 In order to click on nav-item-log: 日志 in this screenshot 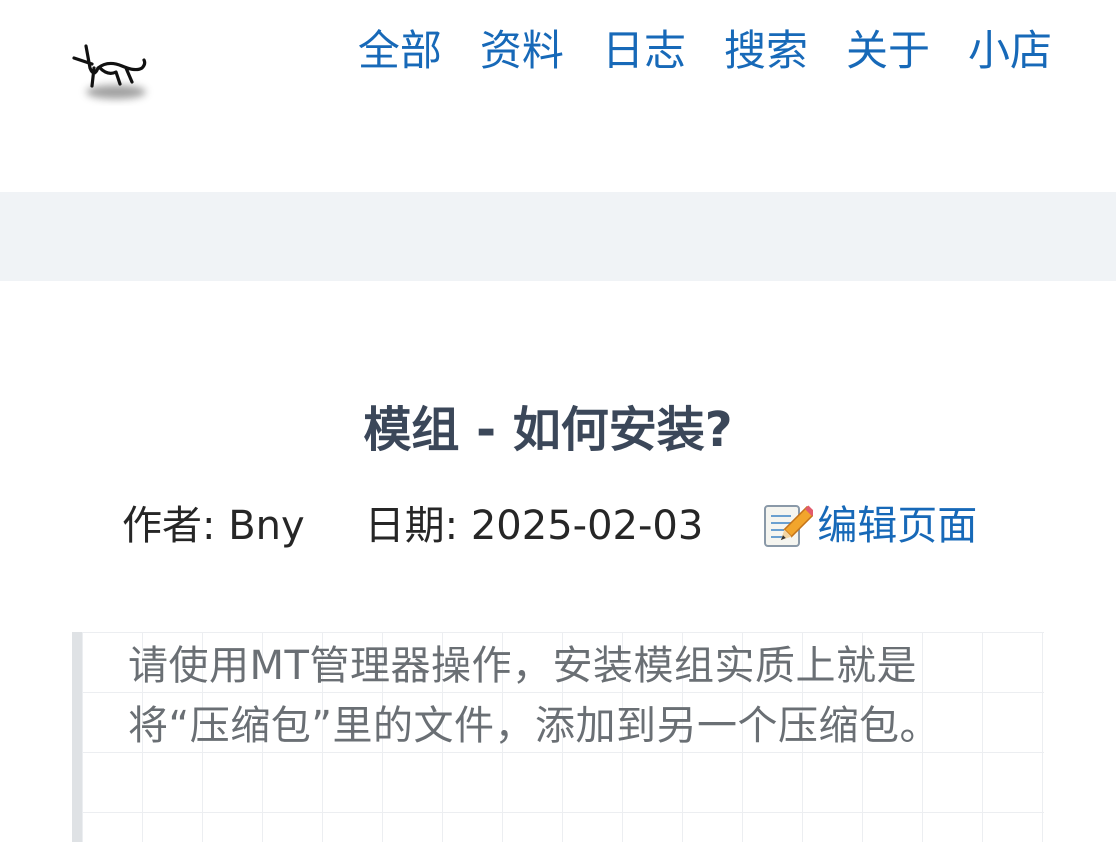, I will do `click(644, 51)`.